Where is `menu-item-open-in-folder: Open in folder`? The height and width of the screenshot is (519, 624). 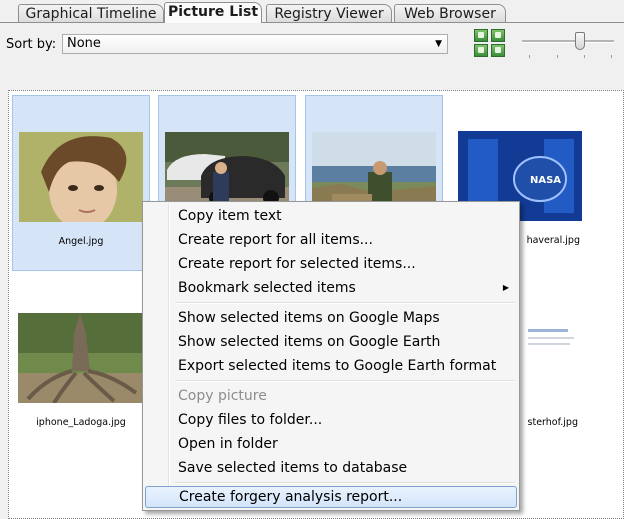
menu-item-open-in-folder: Open in folder is located at coordinates (331, 444).